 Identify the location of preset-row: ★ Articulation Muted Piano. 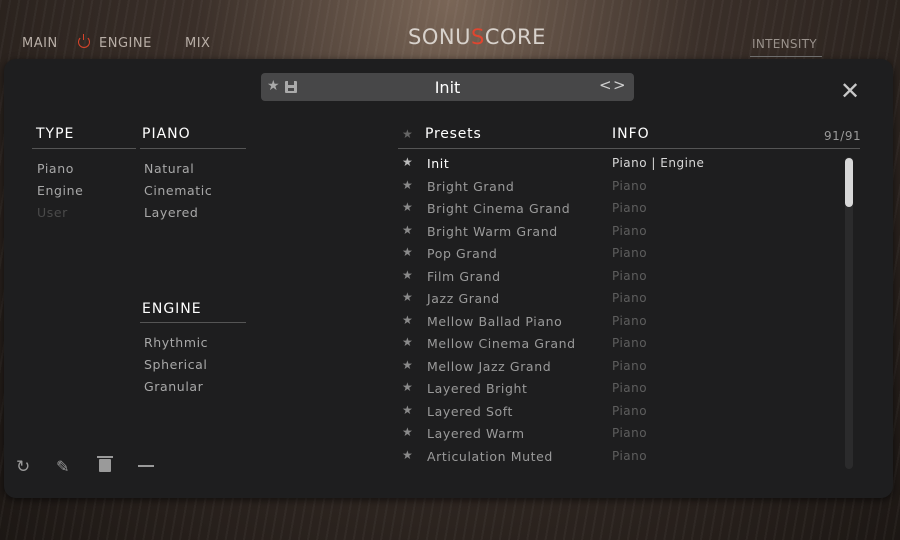
(429, 459).